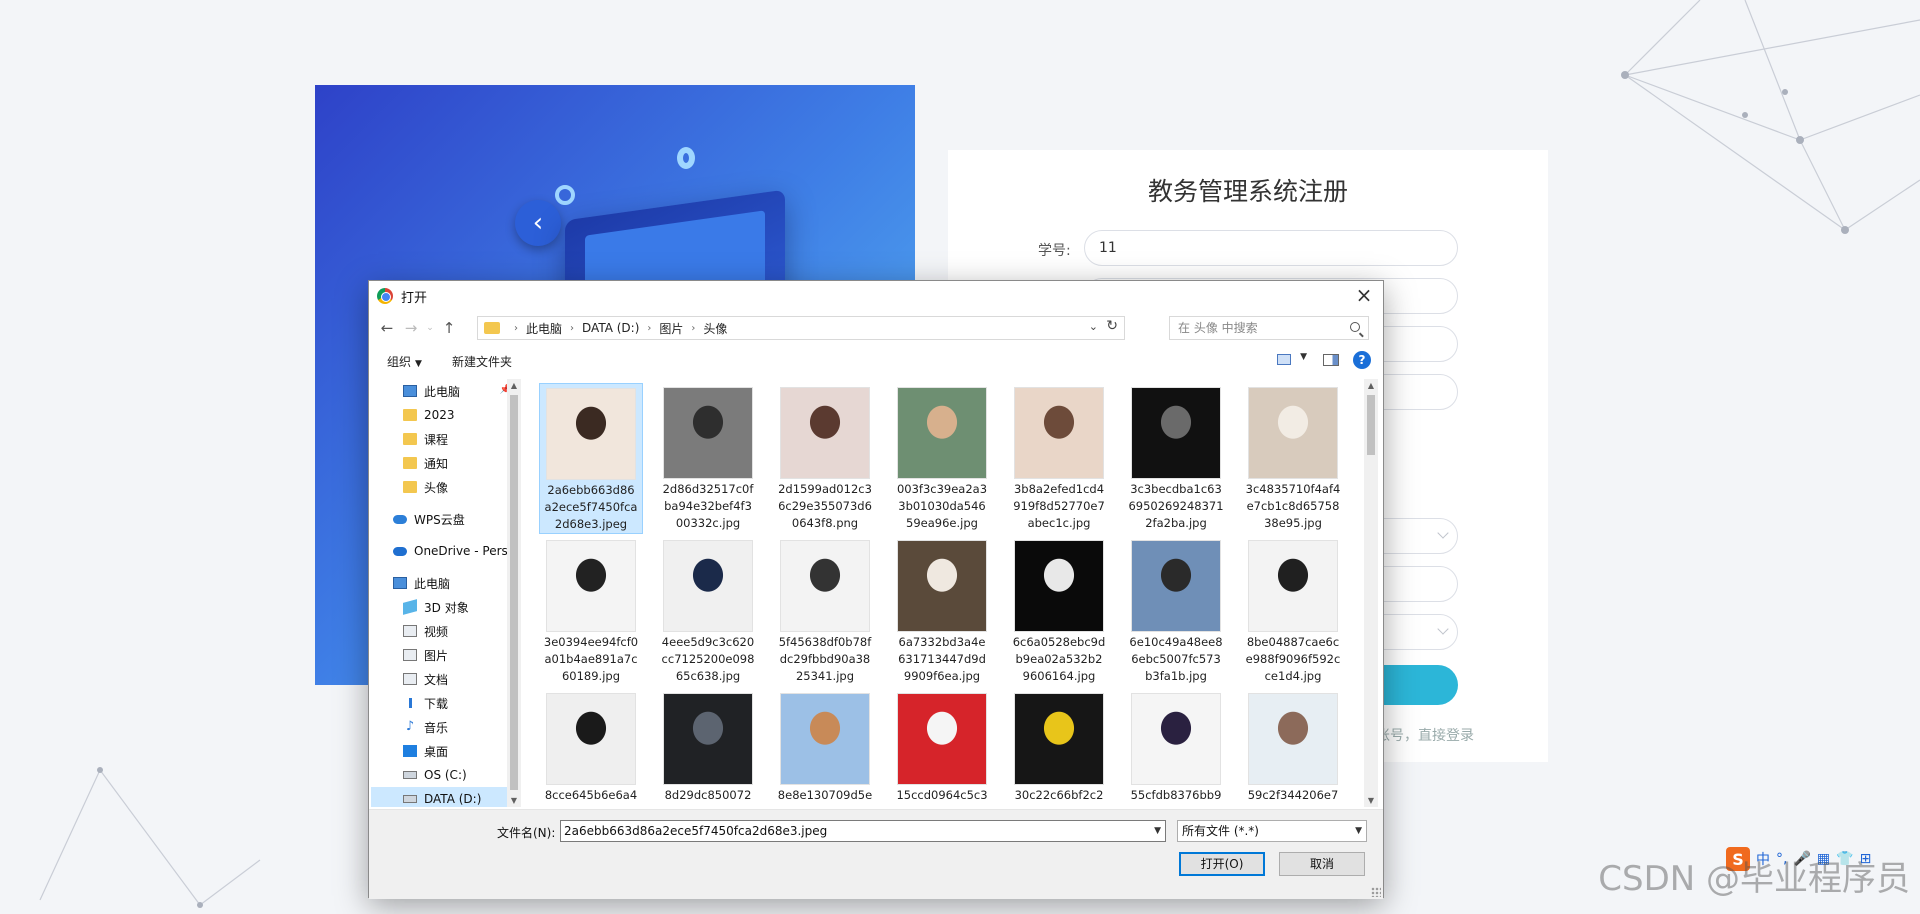 This screenshot has width=1920, height=914. Describe the element at coordinates (1443, 629) in the screenshot. I see `chevron-down-icon` at that location.